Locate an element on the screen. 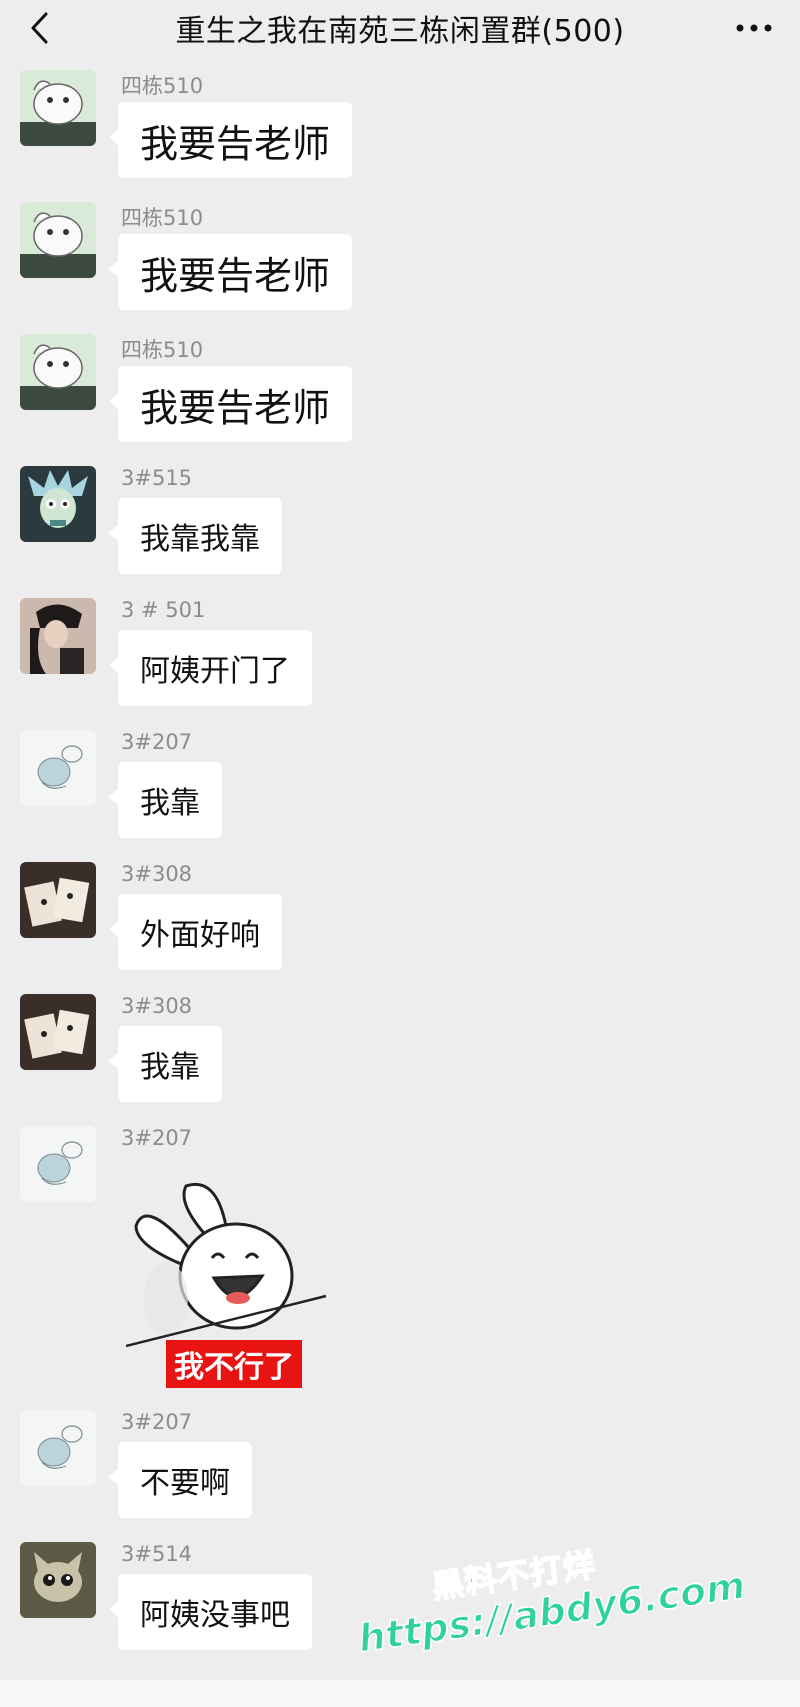  girl-photo-avatar is located at coordinates (58, 636).